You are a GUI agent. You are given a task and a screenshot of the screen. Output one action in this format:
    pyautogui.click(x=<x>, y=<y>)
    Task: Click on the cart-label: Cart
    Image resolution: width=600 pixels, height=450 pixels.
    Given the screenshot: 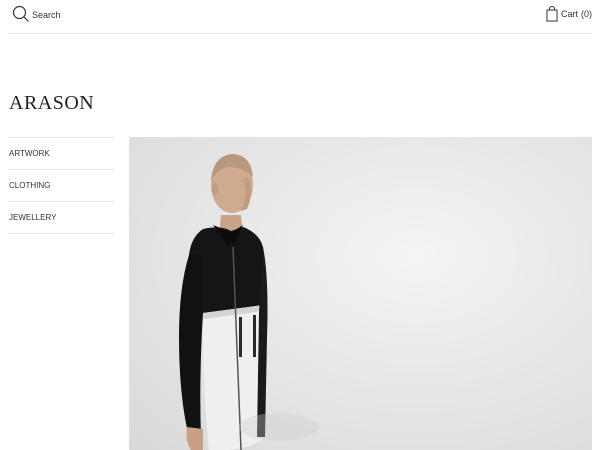 What is the action you would take?
    pyautogui.click(x=569, y=14)
    